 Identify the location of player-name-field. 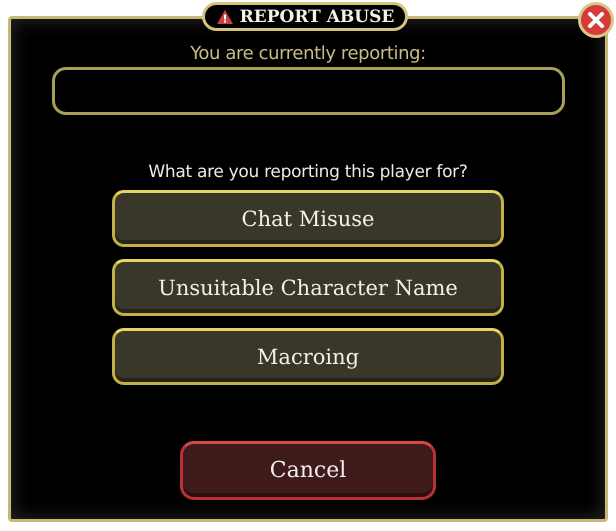
(308, 91).